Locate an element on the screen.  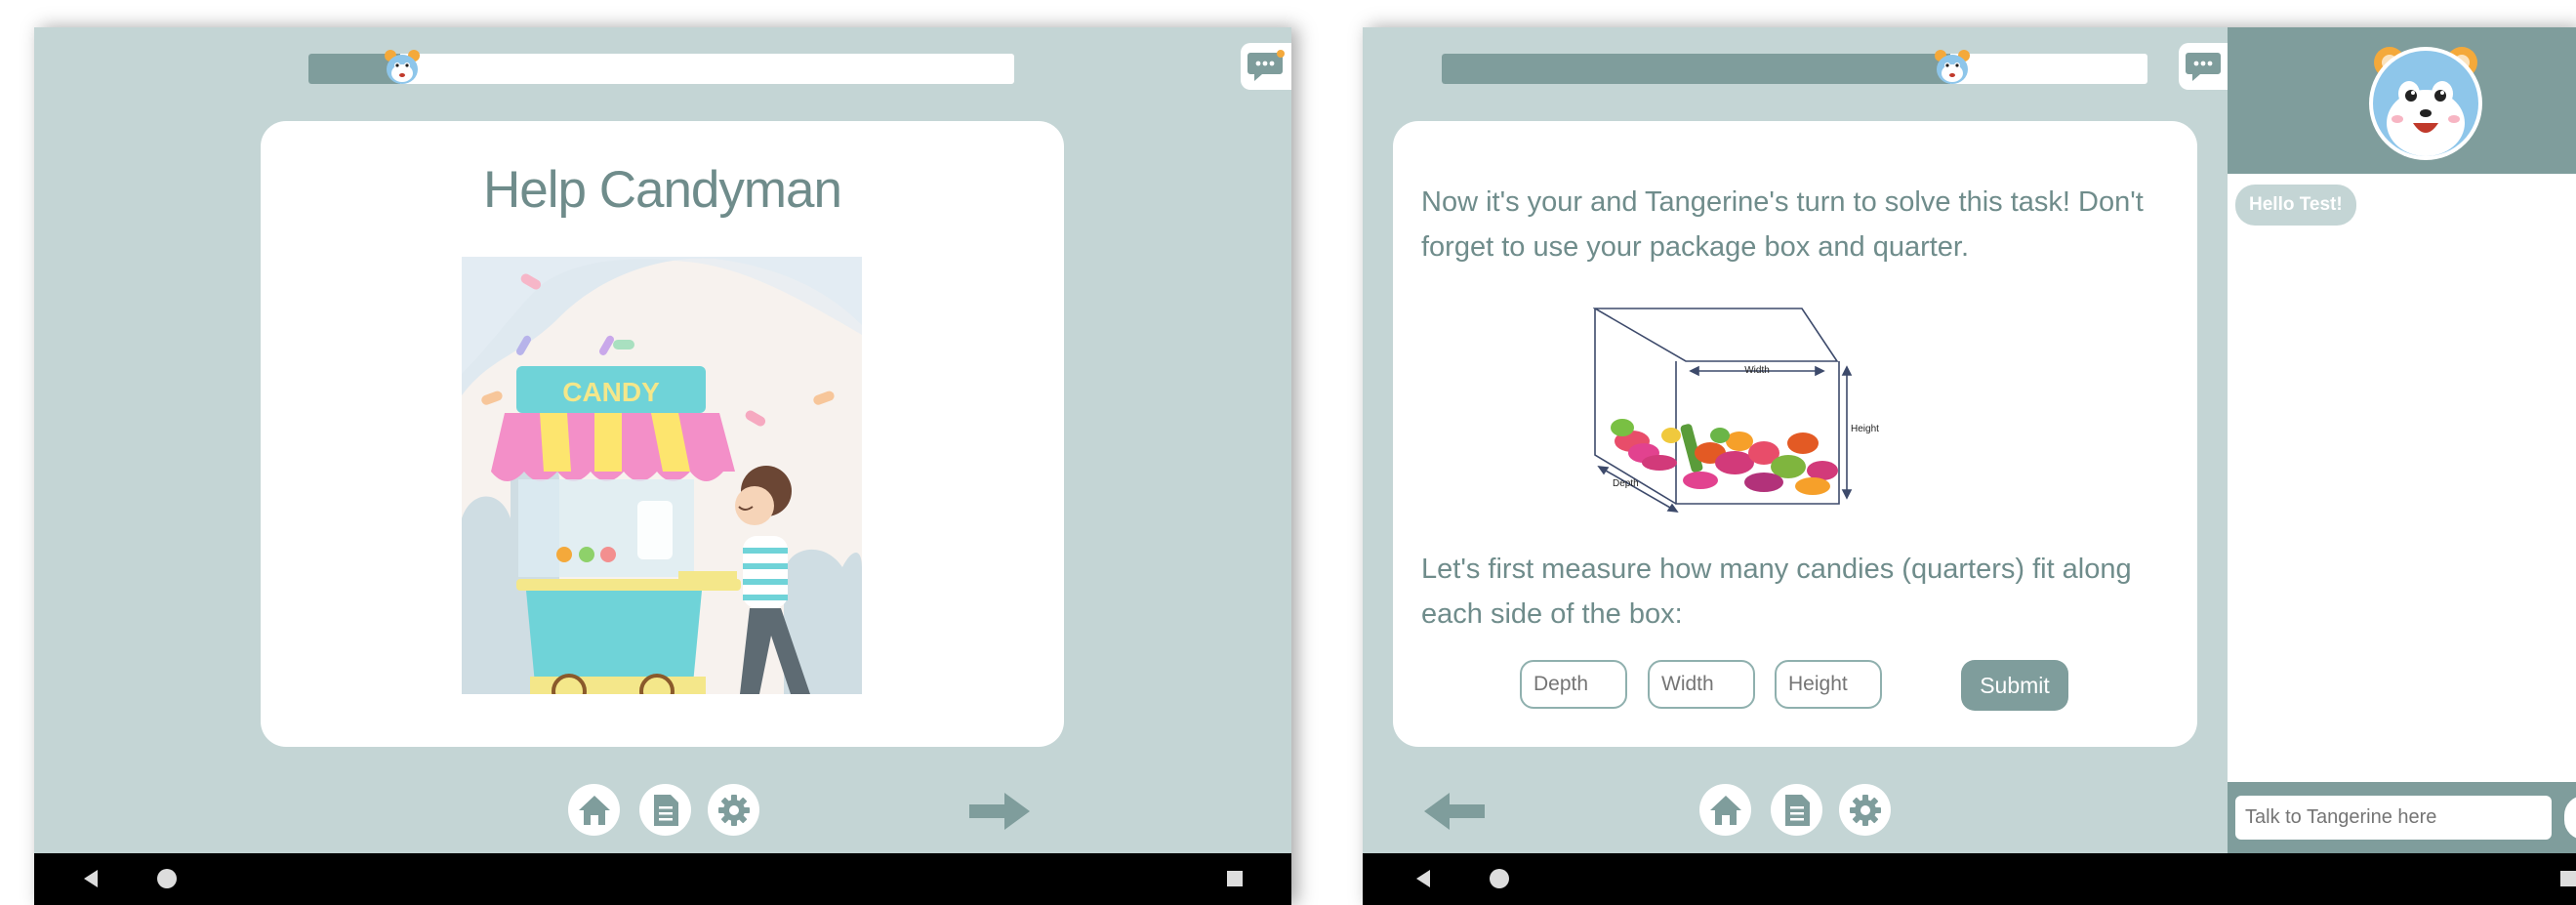
android-nav-bar is located at coordinates (662, 879).